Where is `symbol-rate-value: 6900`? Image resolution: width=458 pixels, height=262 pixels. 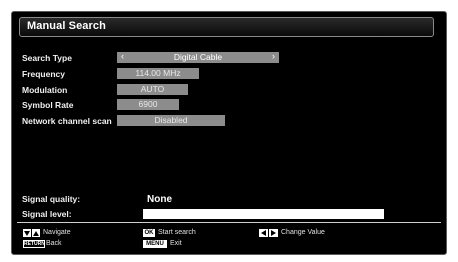 symbol-rate-value: 6900 is located at coordinates (148, 104).